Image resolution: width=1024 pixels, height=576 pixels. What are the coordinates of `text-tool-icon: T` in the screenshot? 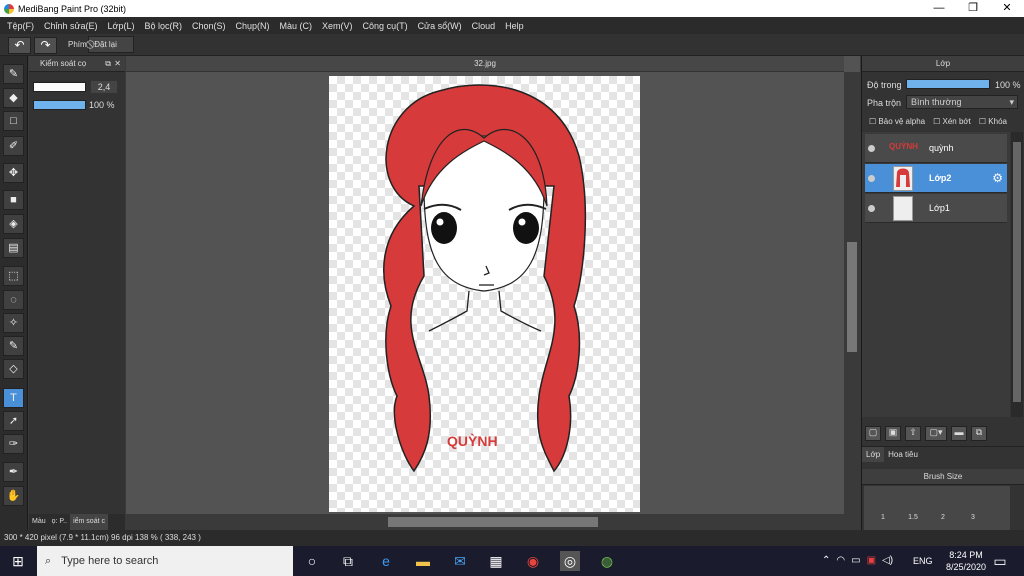 It's located at (13, 398).